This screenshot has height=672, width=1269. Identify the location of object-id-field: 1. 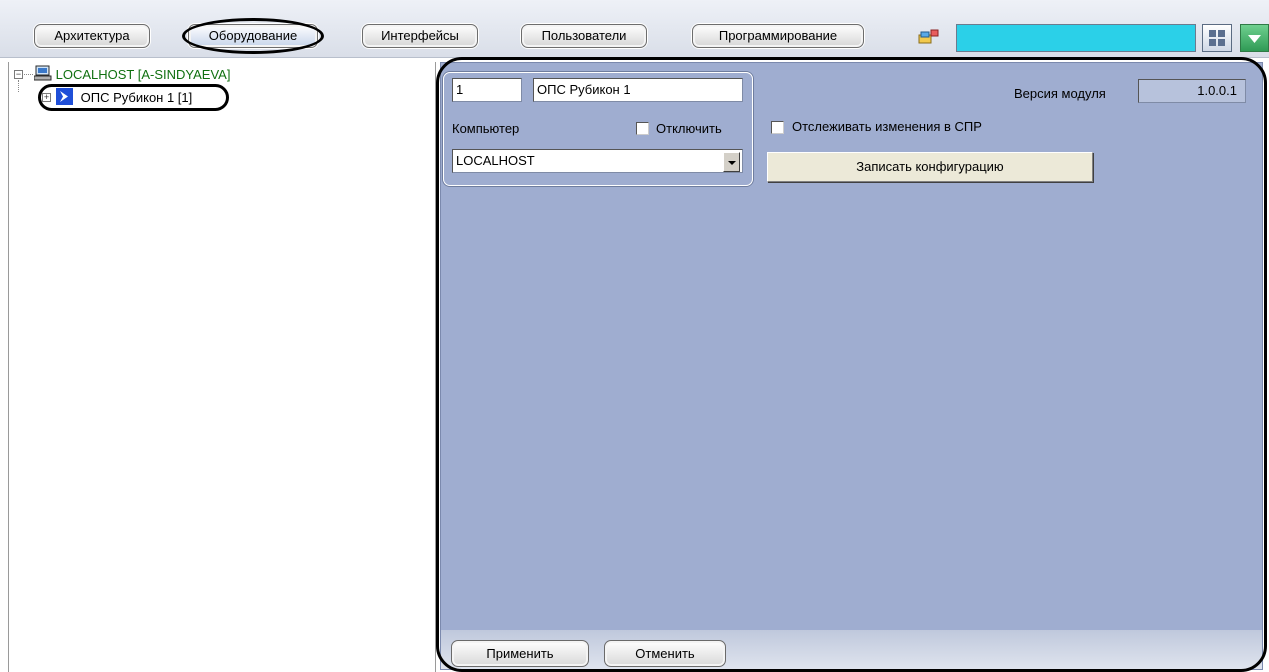
(487, 90).